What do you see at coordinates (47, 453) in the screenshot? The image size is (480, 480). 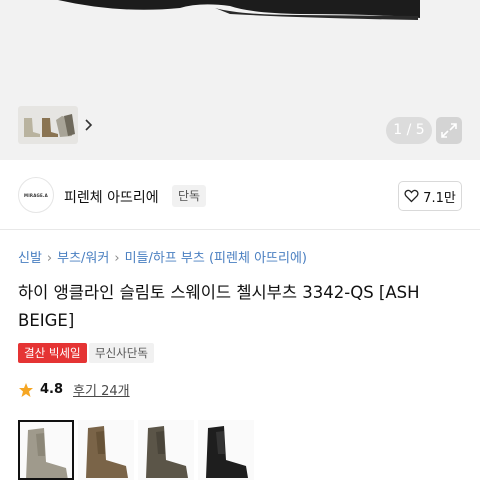 I see `boot-ash-beige-icon` at bounding box center [47, 453].